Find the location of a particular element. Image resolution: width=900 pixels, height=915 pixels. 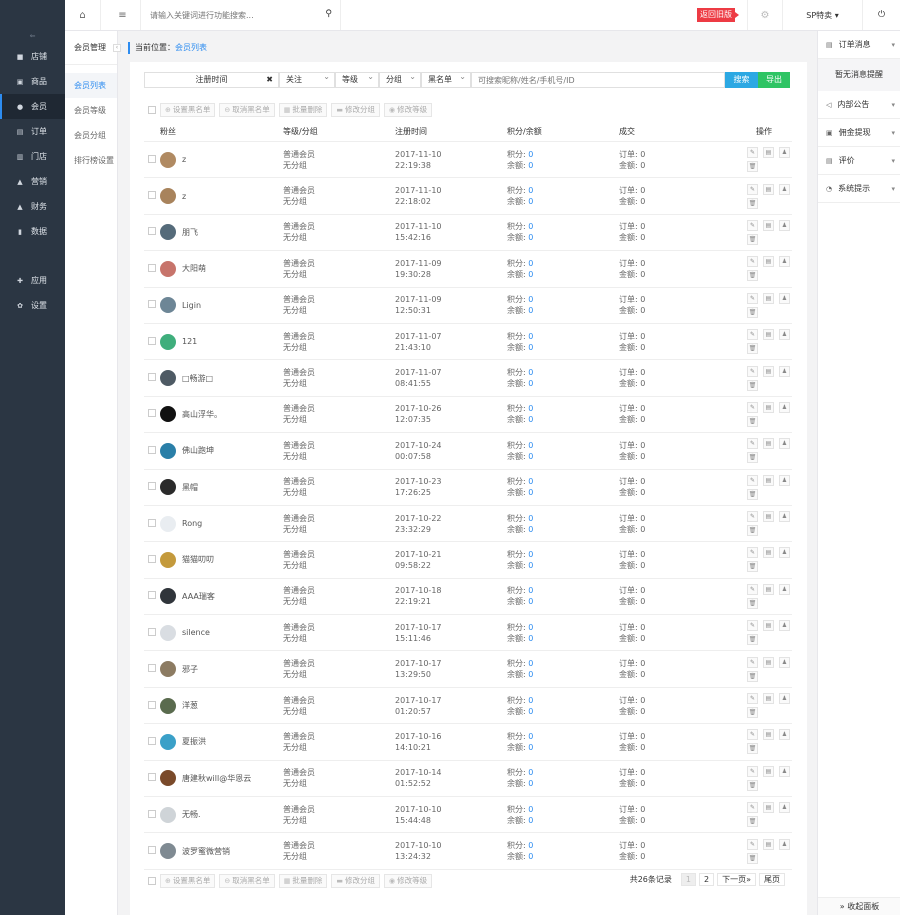

right-panel-item-1: ▣ 佣金提现 ▾ is located at coordinates (859, 133).